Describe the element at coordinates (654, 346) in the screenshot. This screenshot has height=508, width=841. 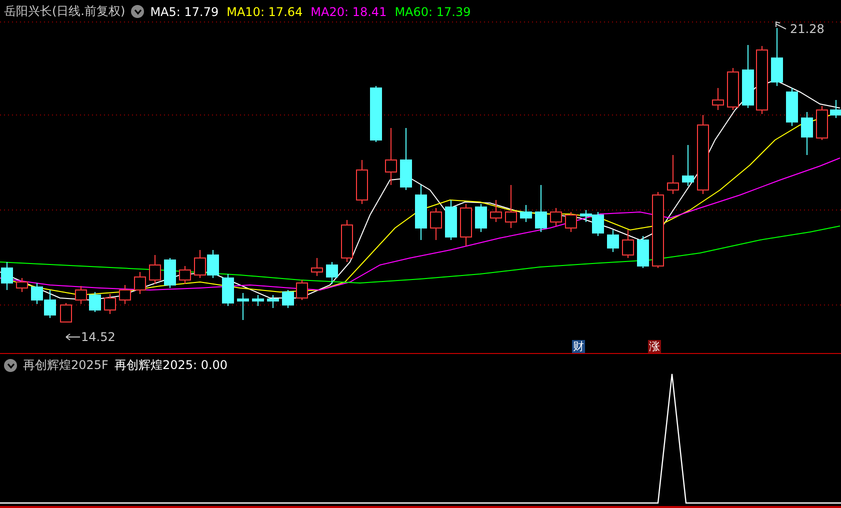
I see `event-marker: 涨` at that location.